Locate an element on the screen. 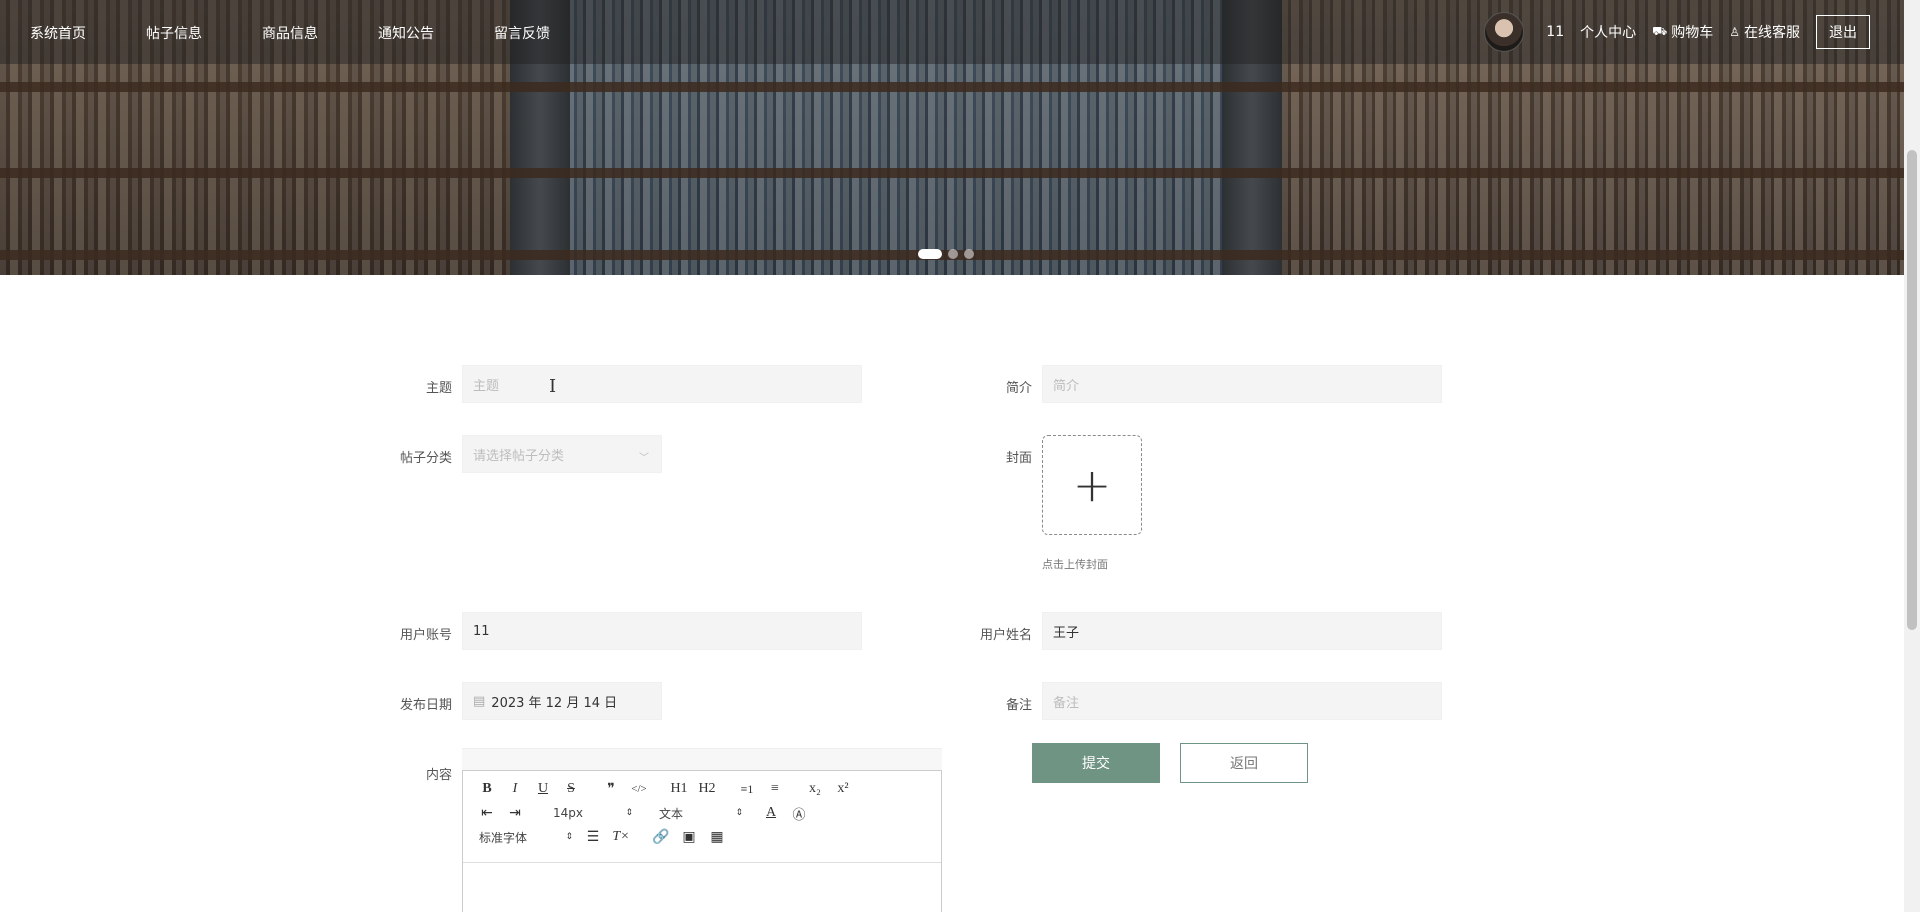 This screenshot has height=912, width=1920. avatar is located at coordinates (1504, 32).